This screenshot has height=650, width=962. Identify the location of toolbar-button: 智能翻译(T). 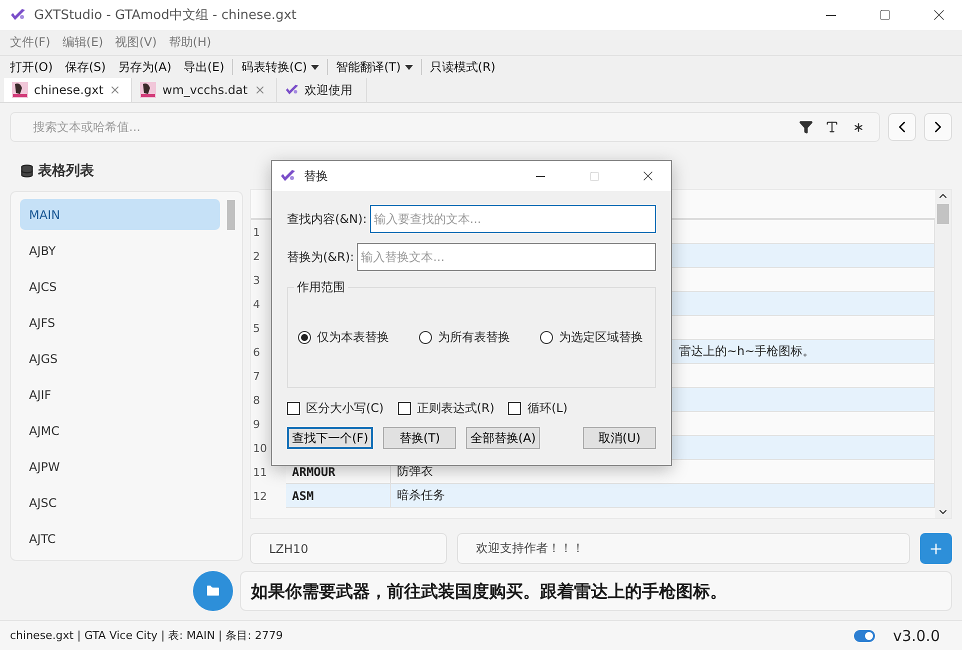
(374, 67).